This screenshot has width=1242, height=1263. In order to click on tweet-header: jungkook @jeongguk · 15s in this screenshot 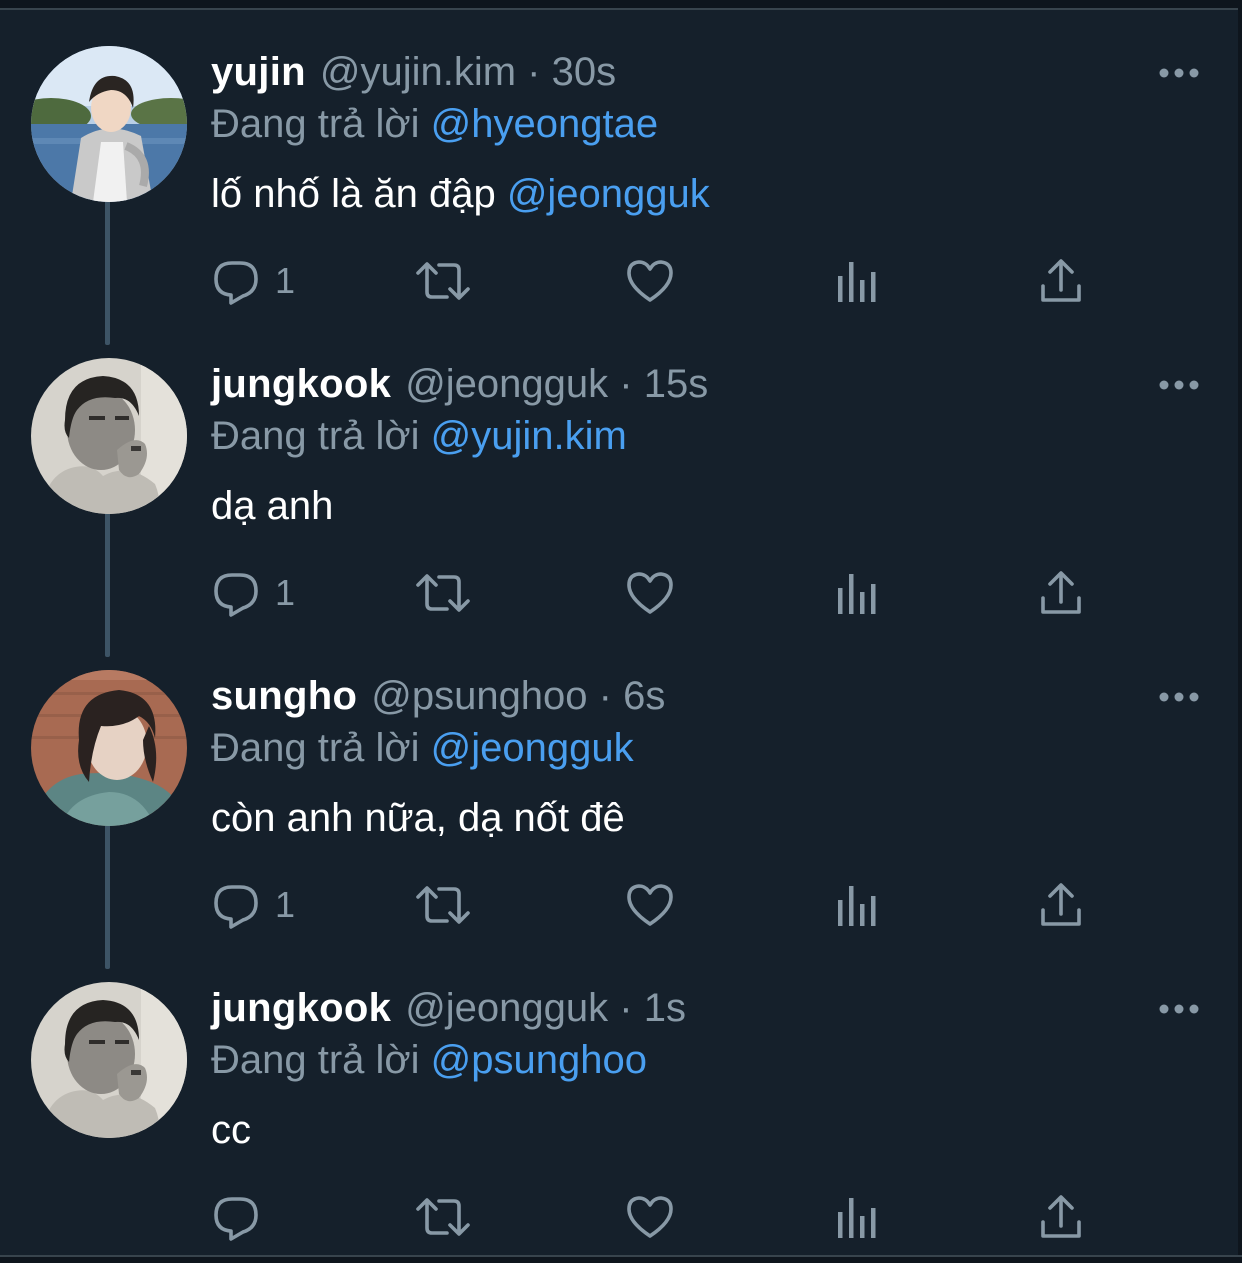, I will do `click(459, 384)`.